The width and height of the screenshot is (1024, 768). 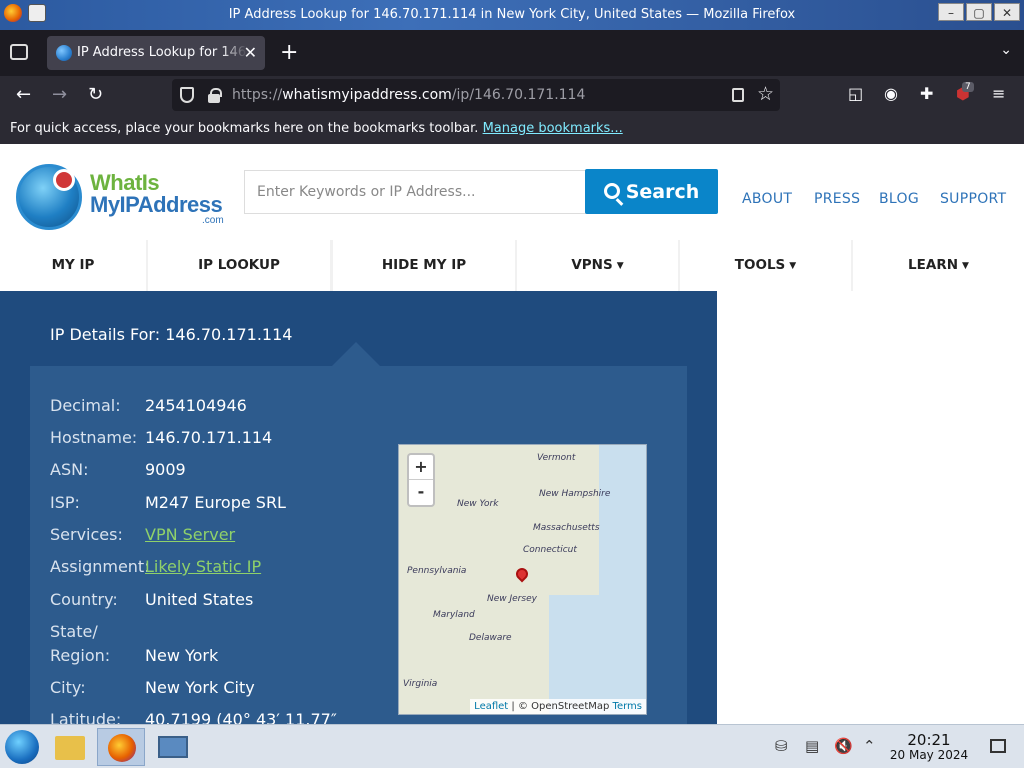 I want to click on logo-text-line3: .com, so click(x=213, y=220).